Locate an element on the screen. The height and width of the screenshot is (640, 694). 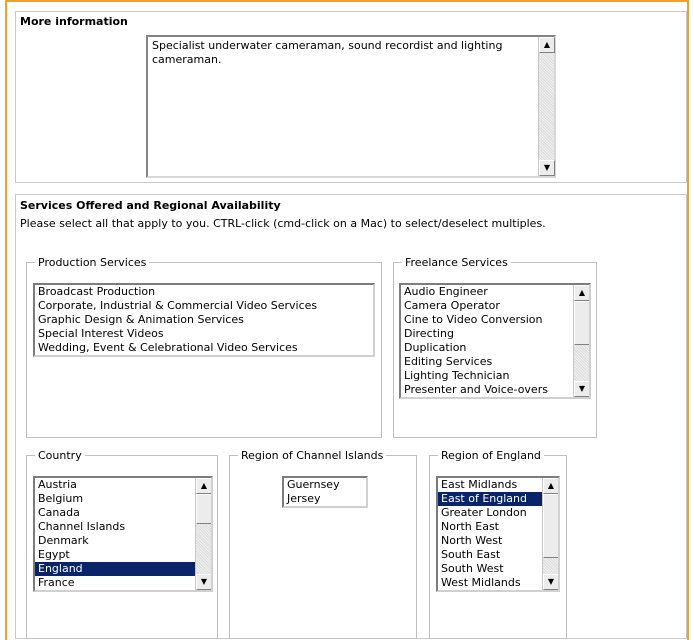
country-legend: Country is located at coordinates (60, 455).